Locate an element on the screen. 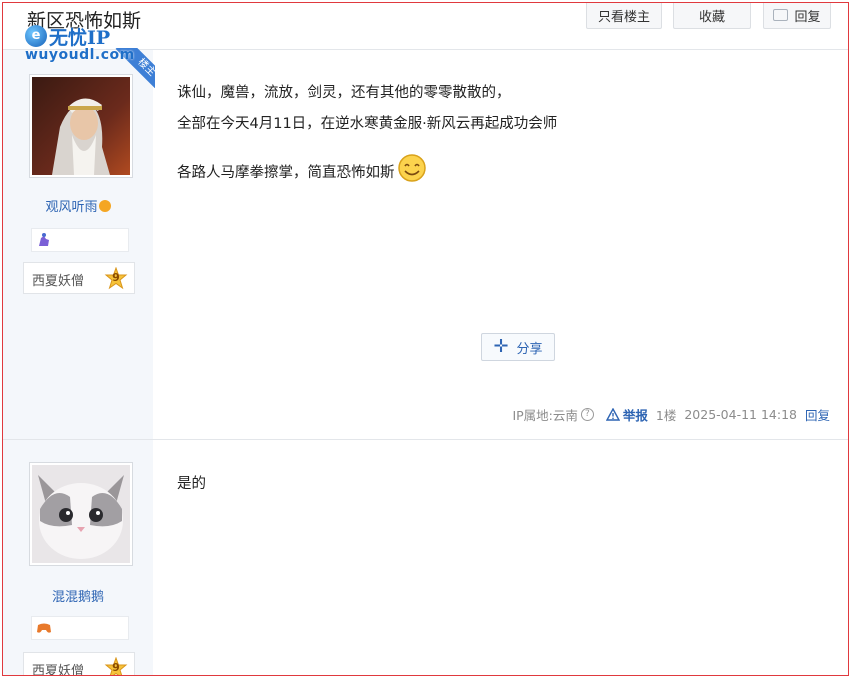 Image resolution: width=854 pixels, height=680 pixels. username-text: 观风听雨 is located at coordinates (71, 207).